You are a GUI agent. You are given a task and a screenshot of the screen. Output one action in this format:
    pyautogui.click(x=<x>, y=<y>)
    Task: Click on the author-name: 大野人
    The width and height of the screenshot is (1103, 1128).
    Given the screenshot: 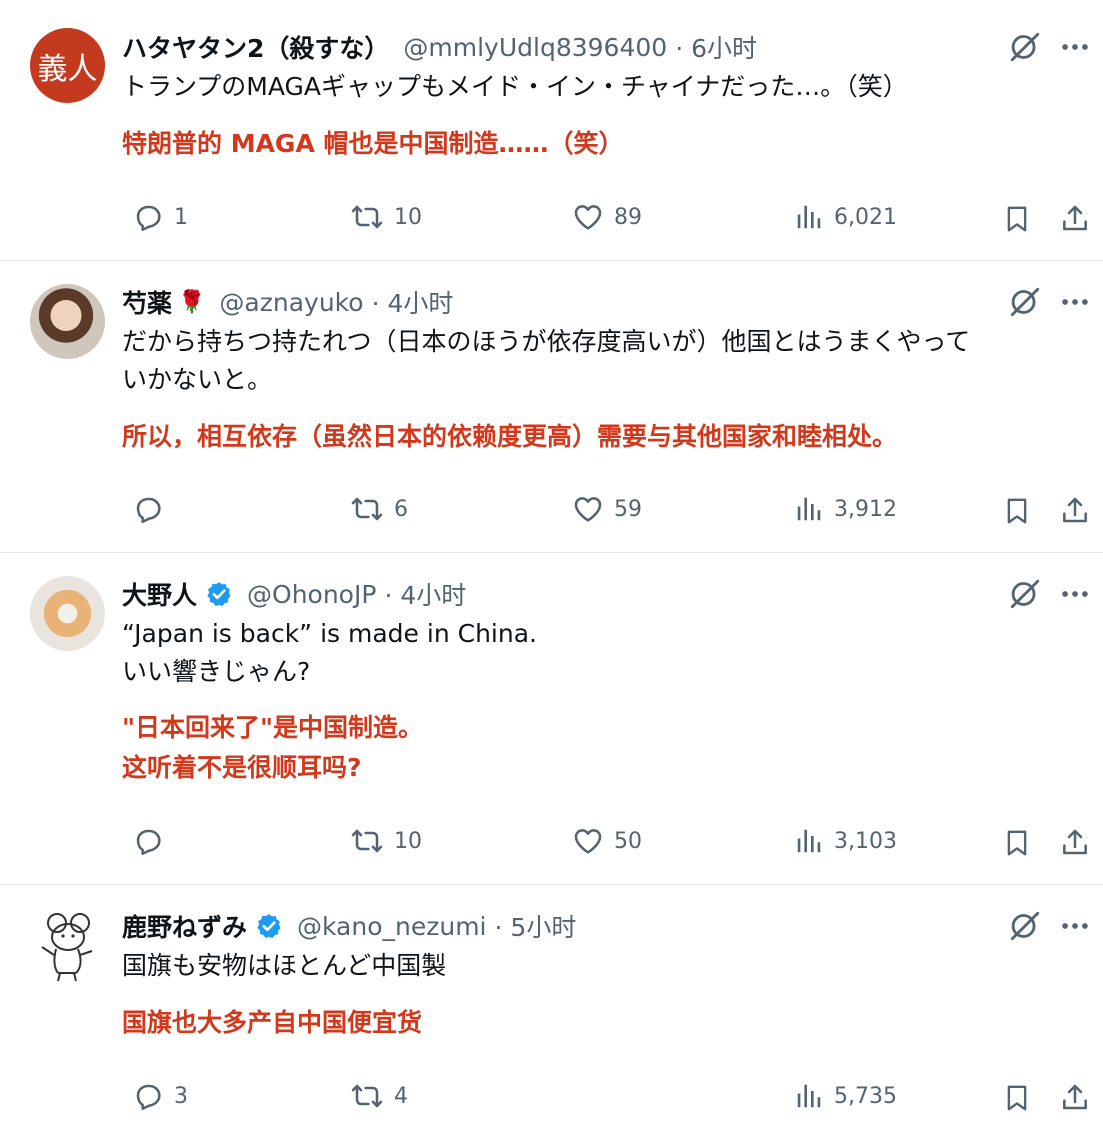 What is the action you would take?
    pyautogui.click(x=159, y=594)
    